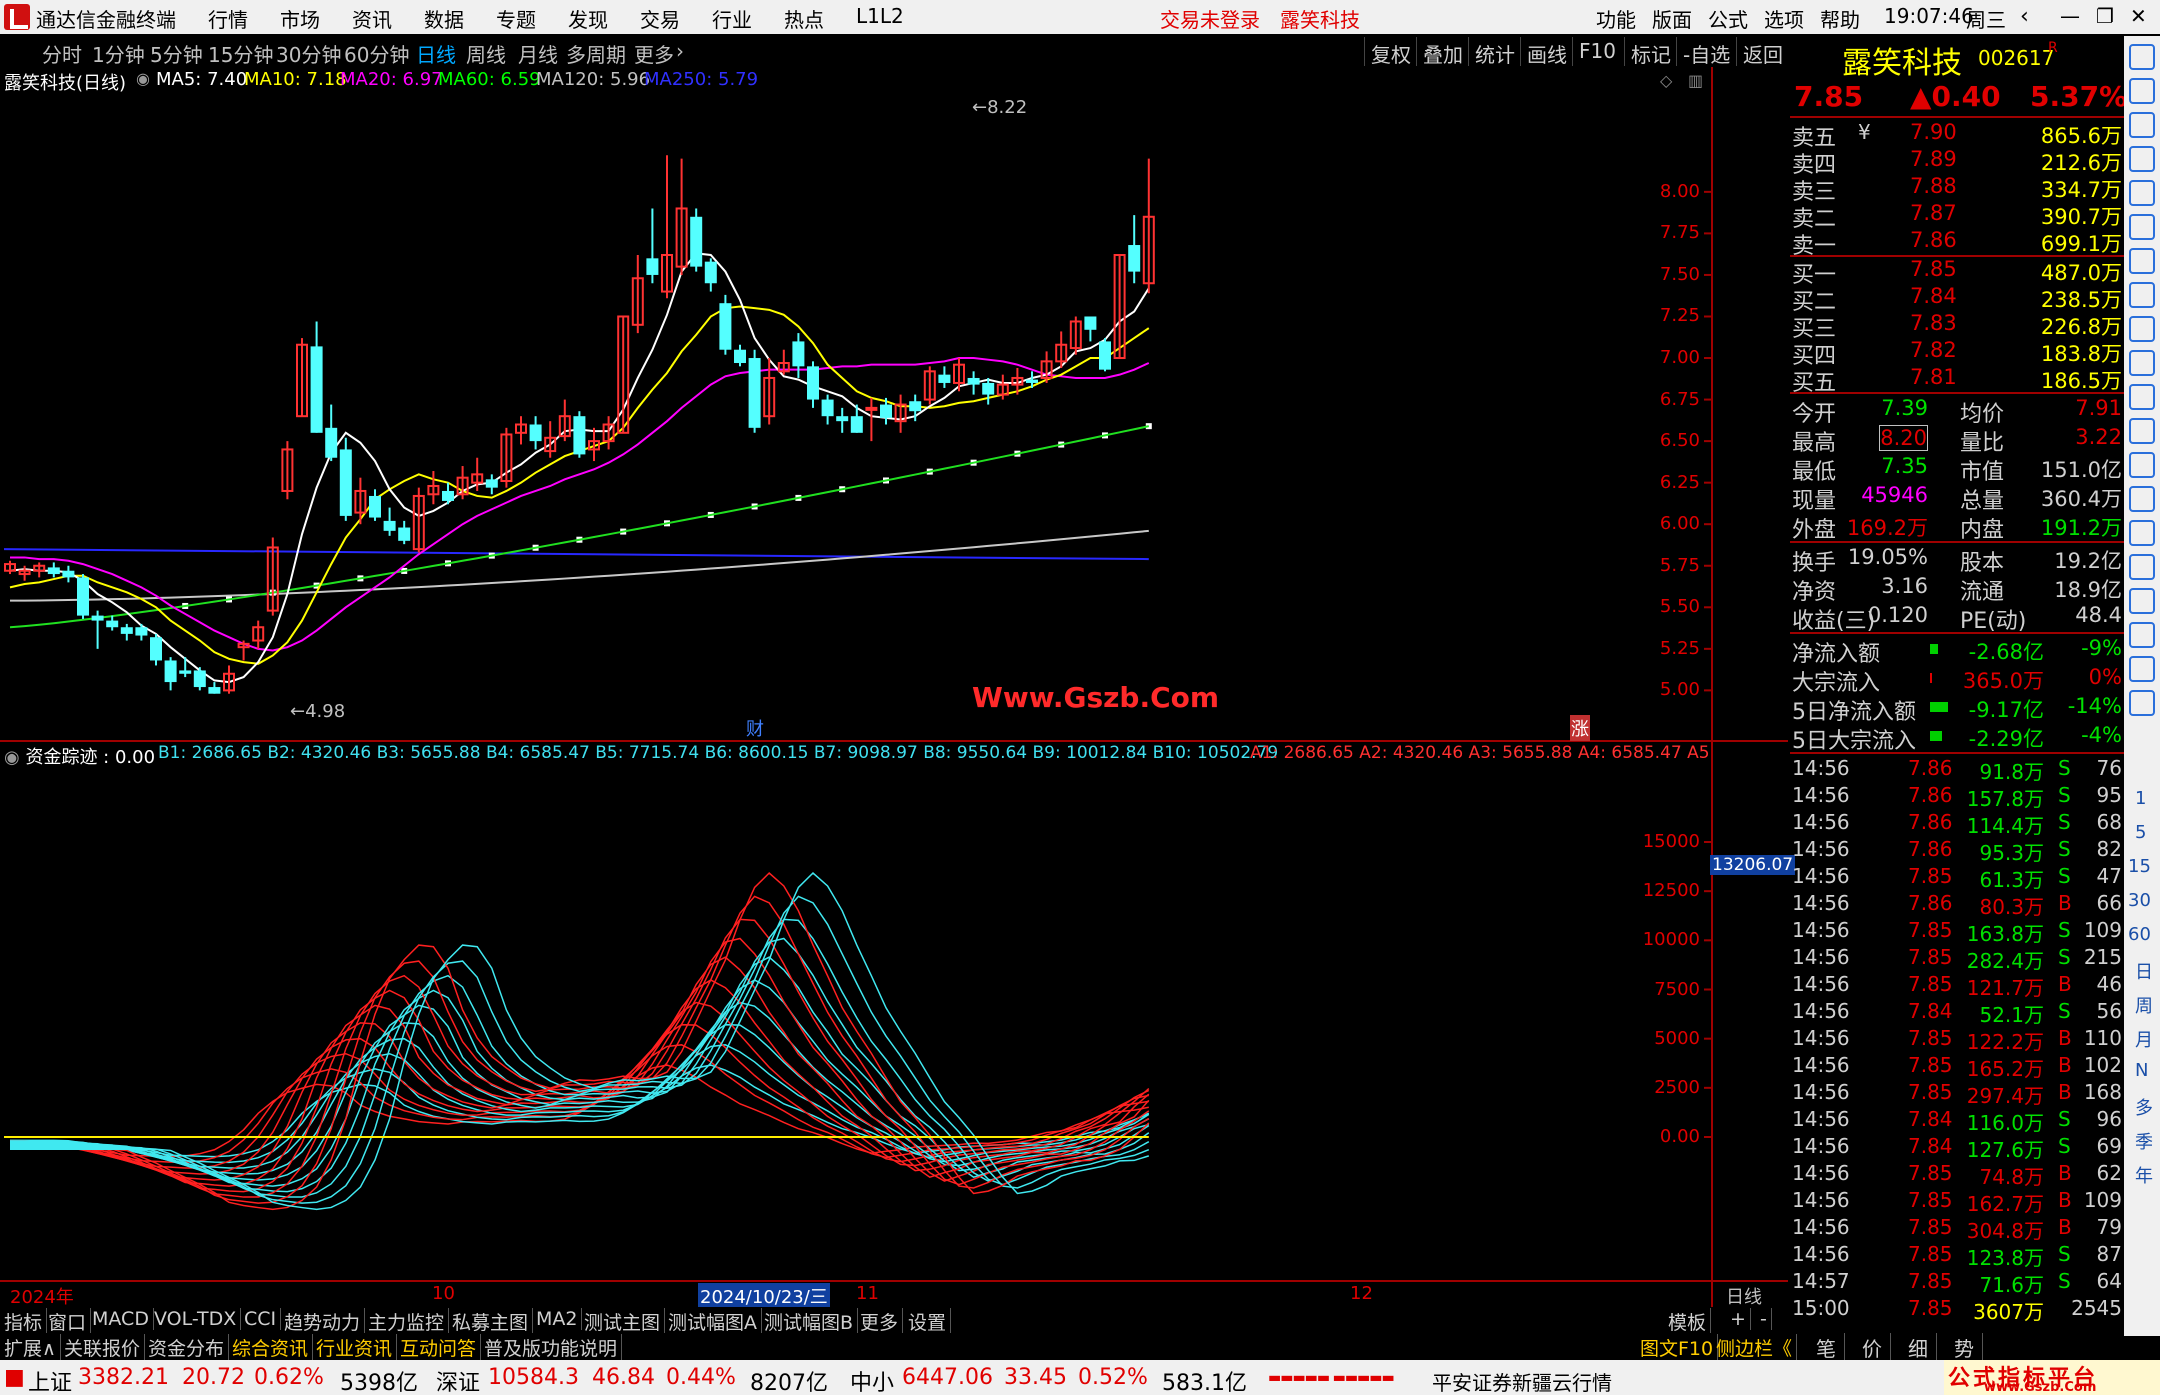  I want to click on quote-tab: 笔, so click(1826, 1347).